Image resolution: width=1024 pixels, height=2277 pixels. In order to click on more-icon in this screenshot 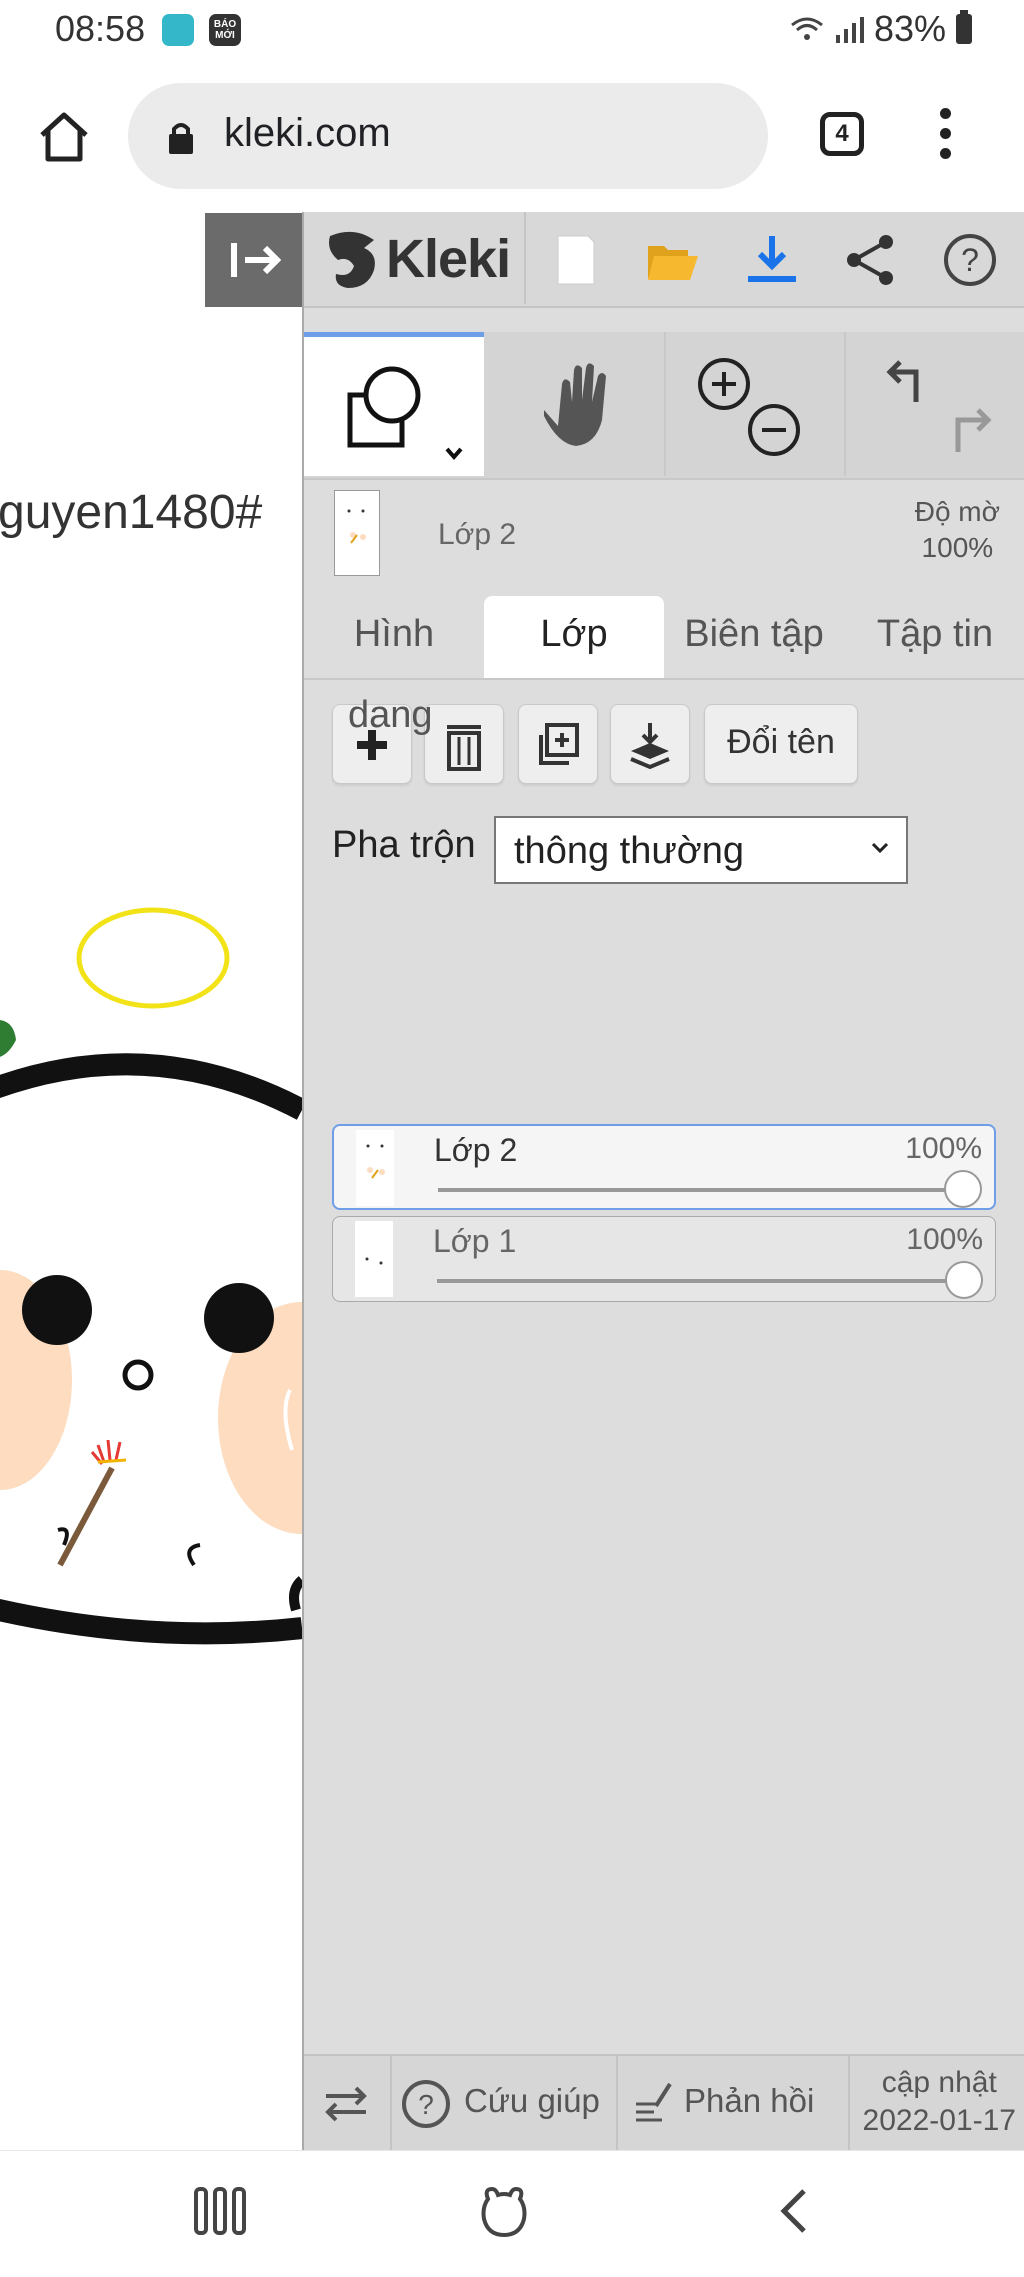, I will do `click(945, 136)`.